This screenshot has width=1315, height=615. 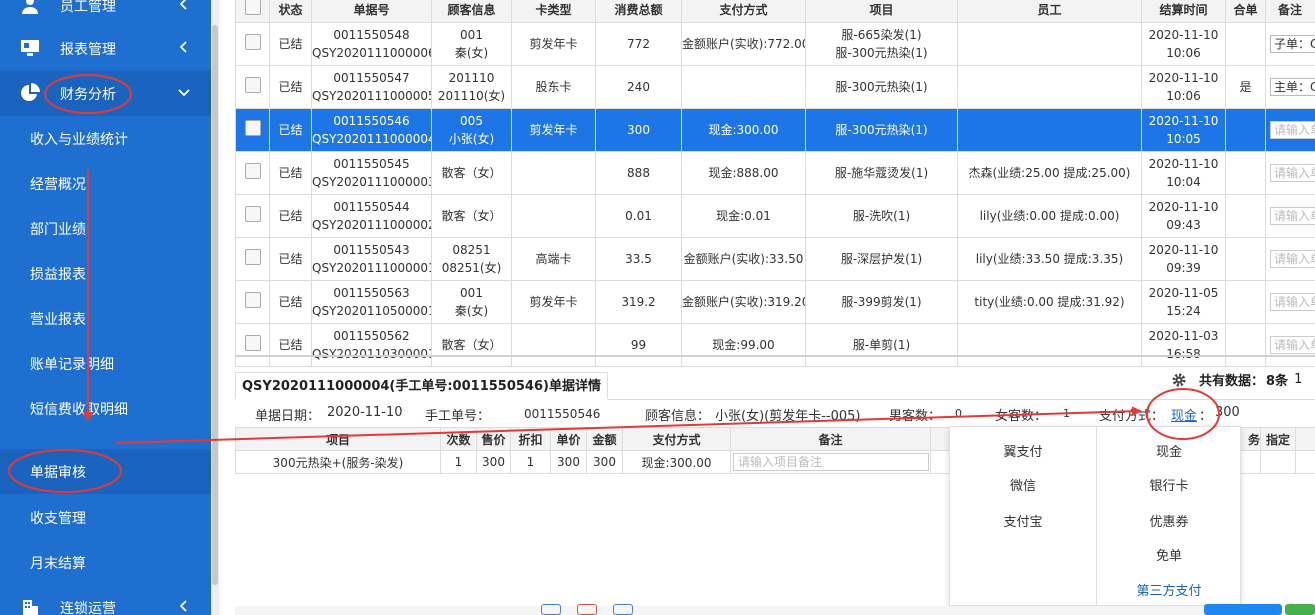 I want to click on column-header: 卡类型, so click(x=553, y=11).